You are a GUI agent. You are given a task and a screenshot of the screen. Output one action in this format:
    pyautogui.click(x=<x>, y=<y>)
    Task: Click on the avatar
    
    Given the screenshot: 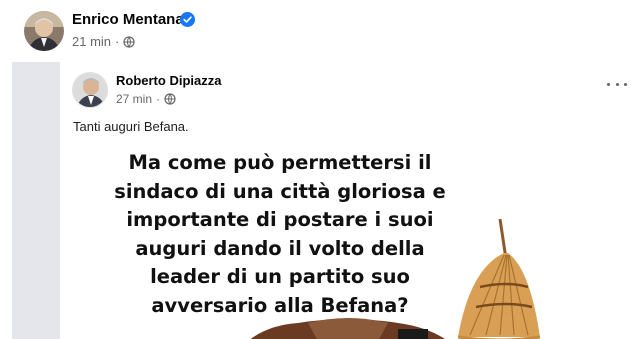 What is the action you would take?
    pyautogui.click(x=44, y=31)
    